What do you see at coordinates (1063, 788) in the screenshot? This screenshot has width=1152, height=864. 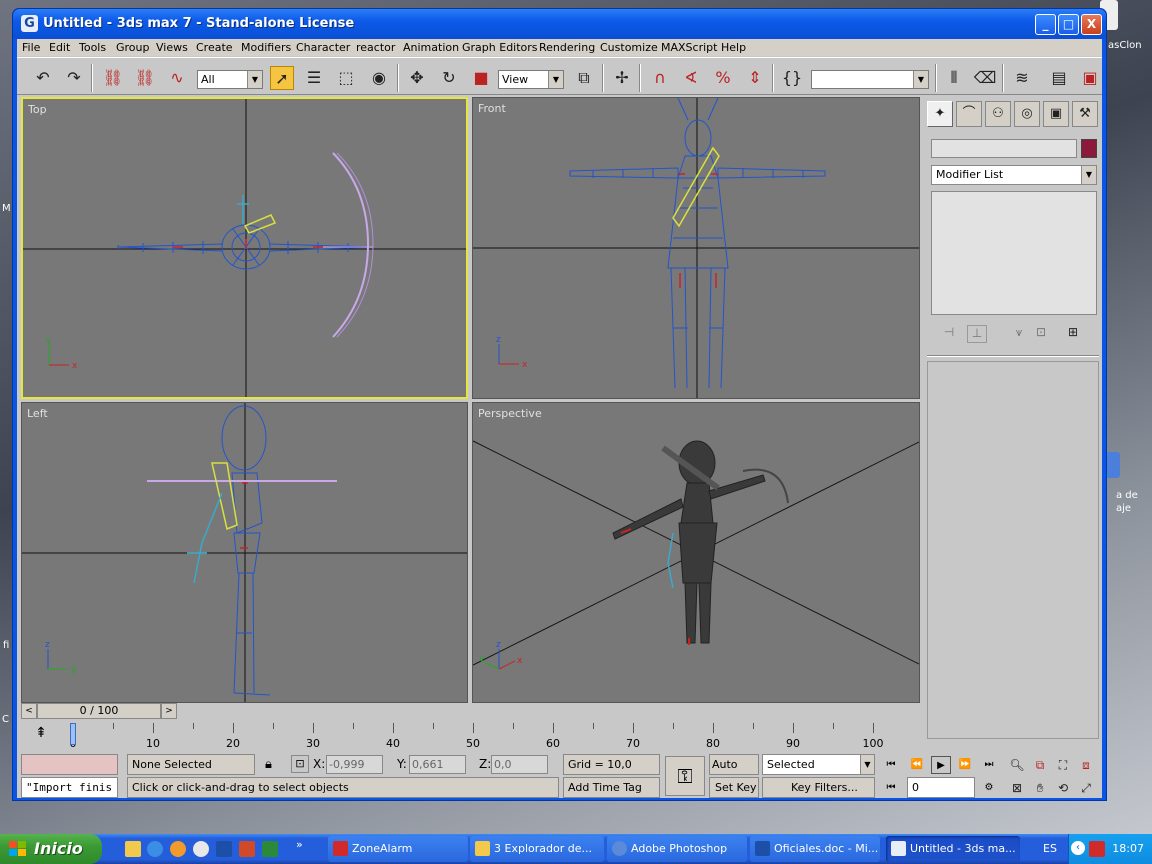 I see `arc-rotate-icon: ⟲` at bounding box center [1063, 788].